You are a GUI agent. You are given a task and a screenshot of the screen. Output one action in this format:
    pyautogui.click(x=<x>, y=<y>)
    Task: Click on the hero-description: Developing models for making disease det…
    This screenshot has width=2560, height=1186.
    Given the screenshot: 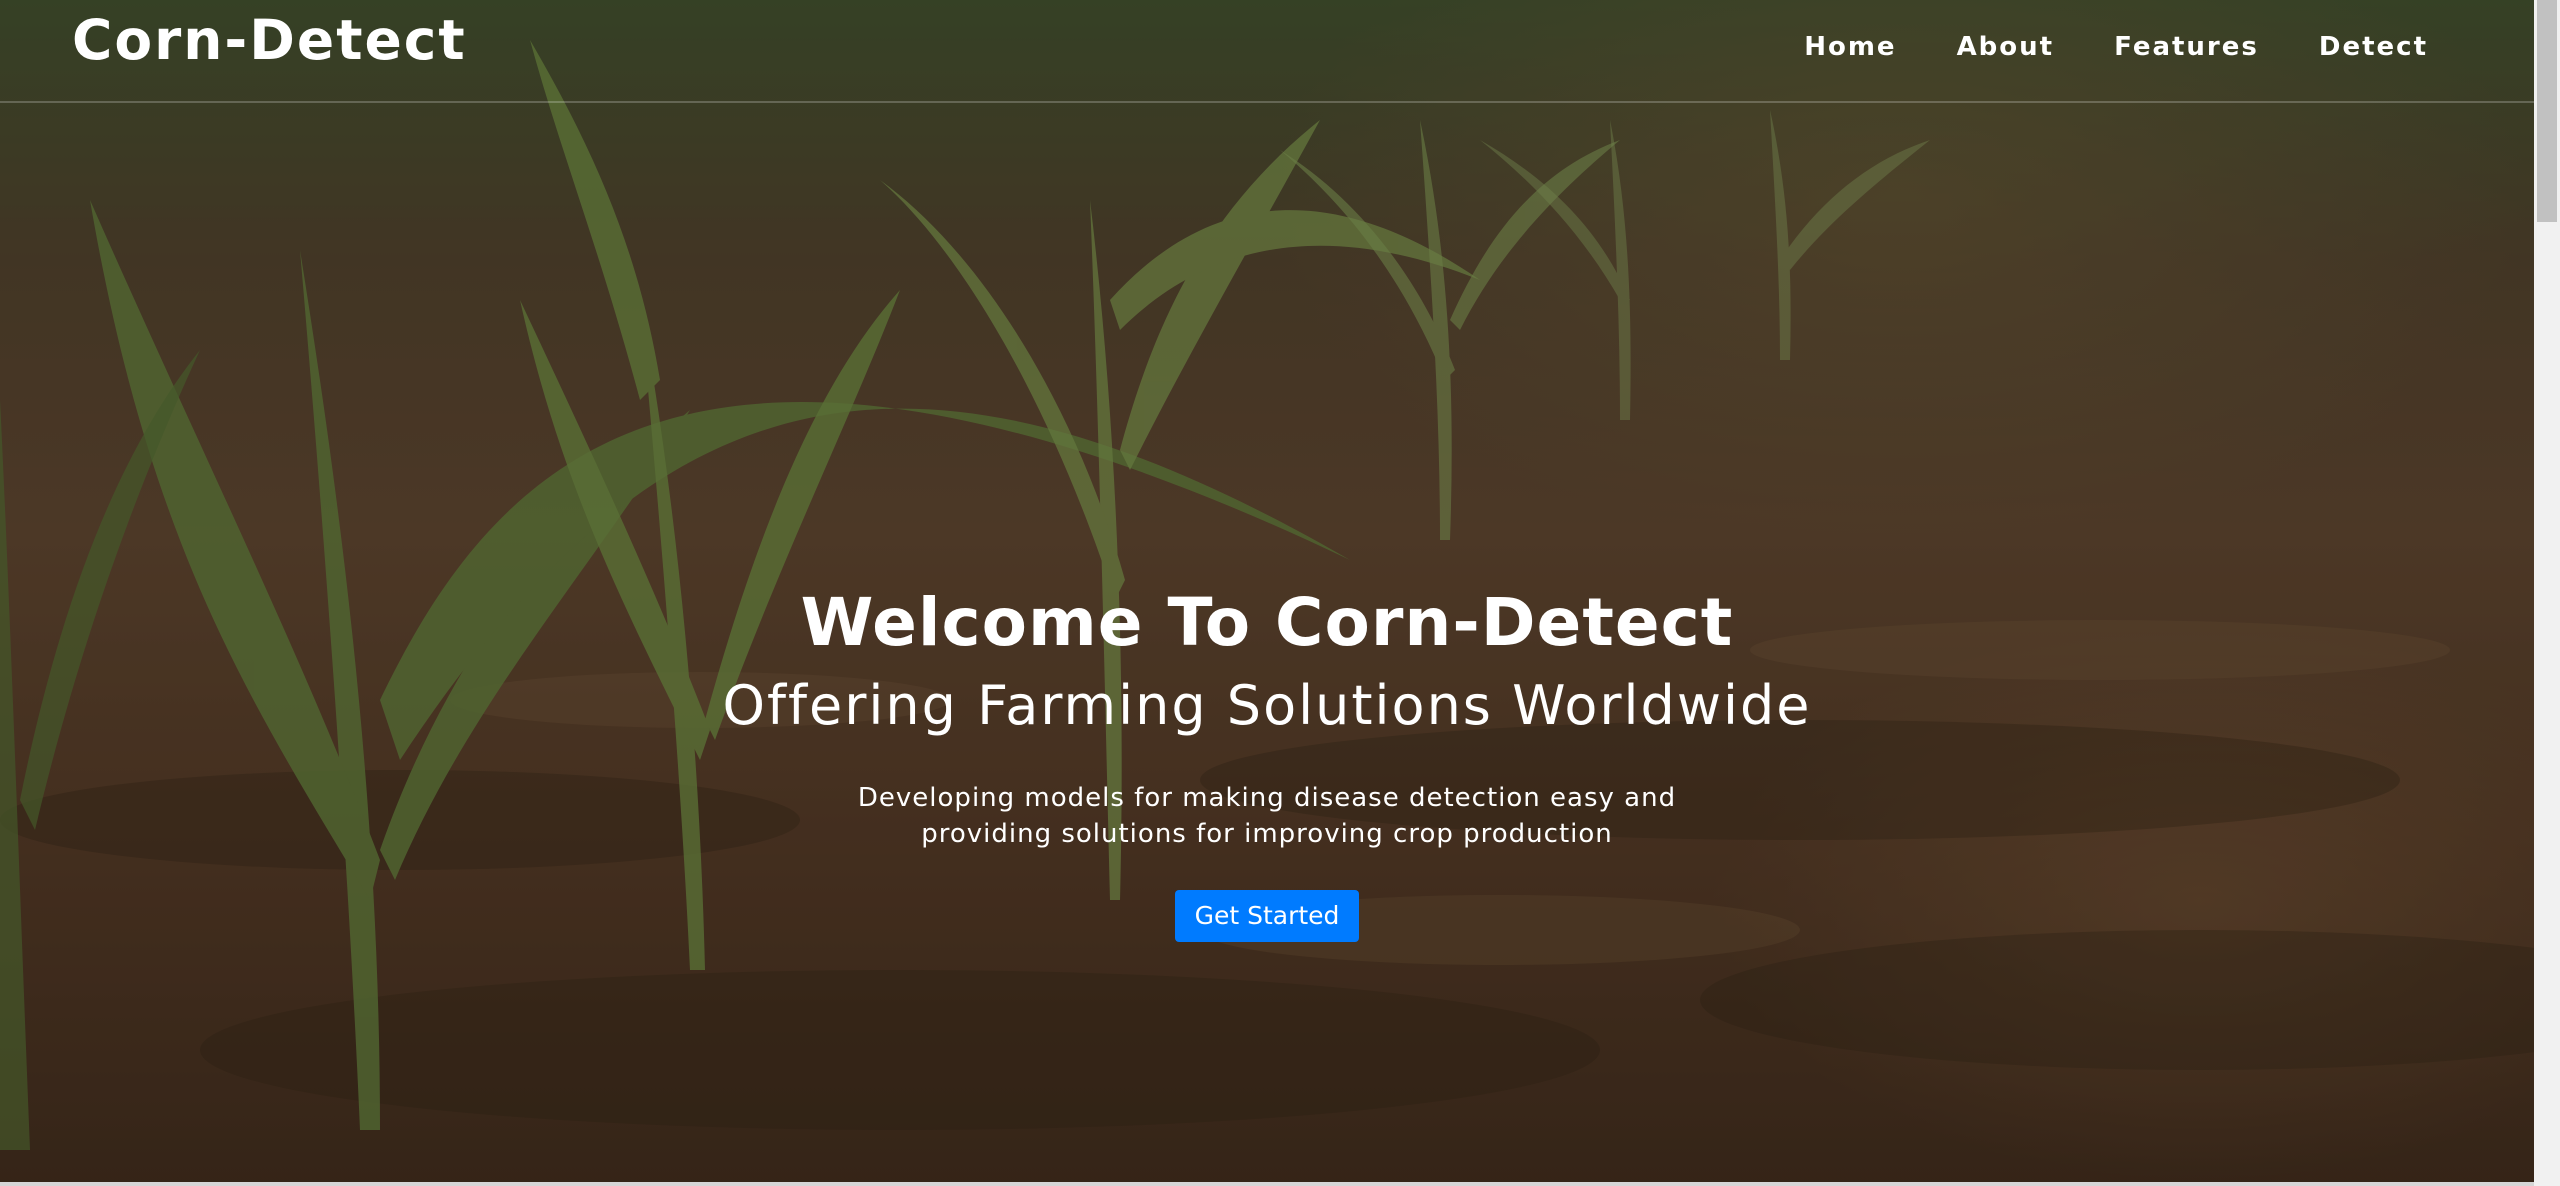 What is the action you would take?
    pyautogui.click(x=1267, y=816)
    